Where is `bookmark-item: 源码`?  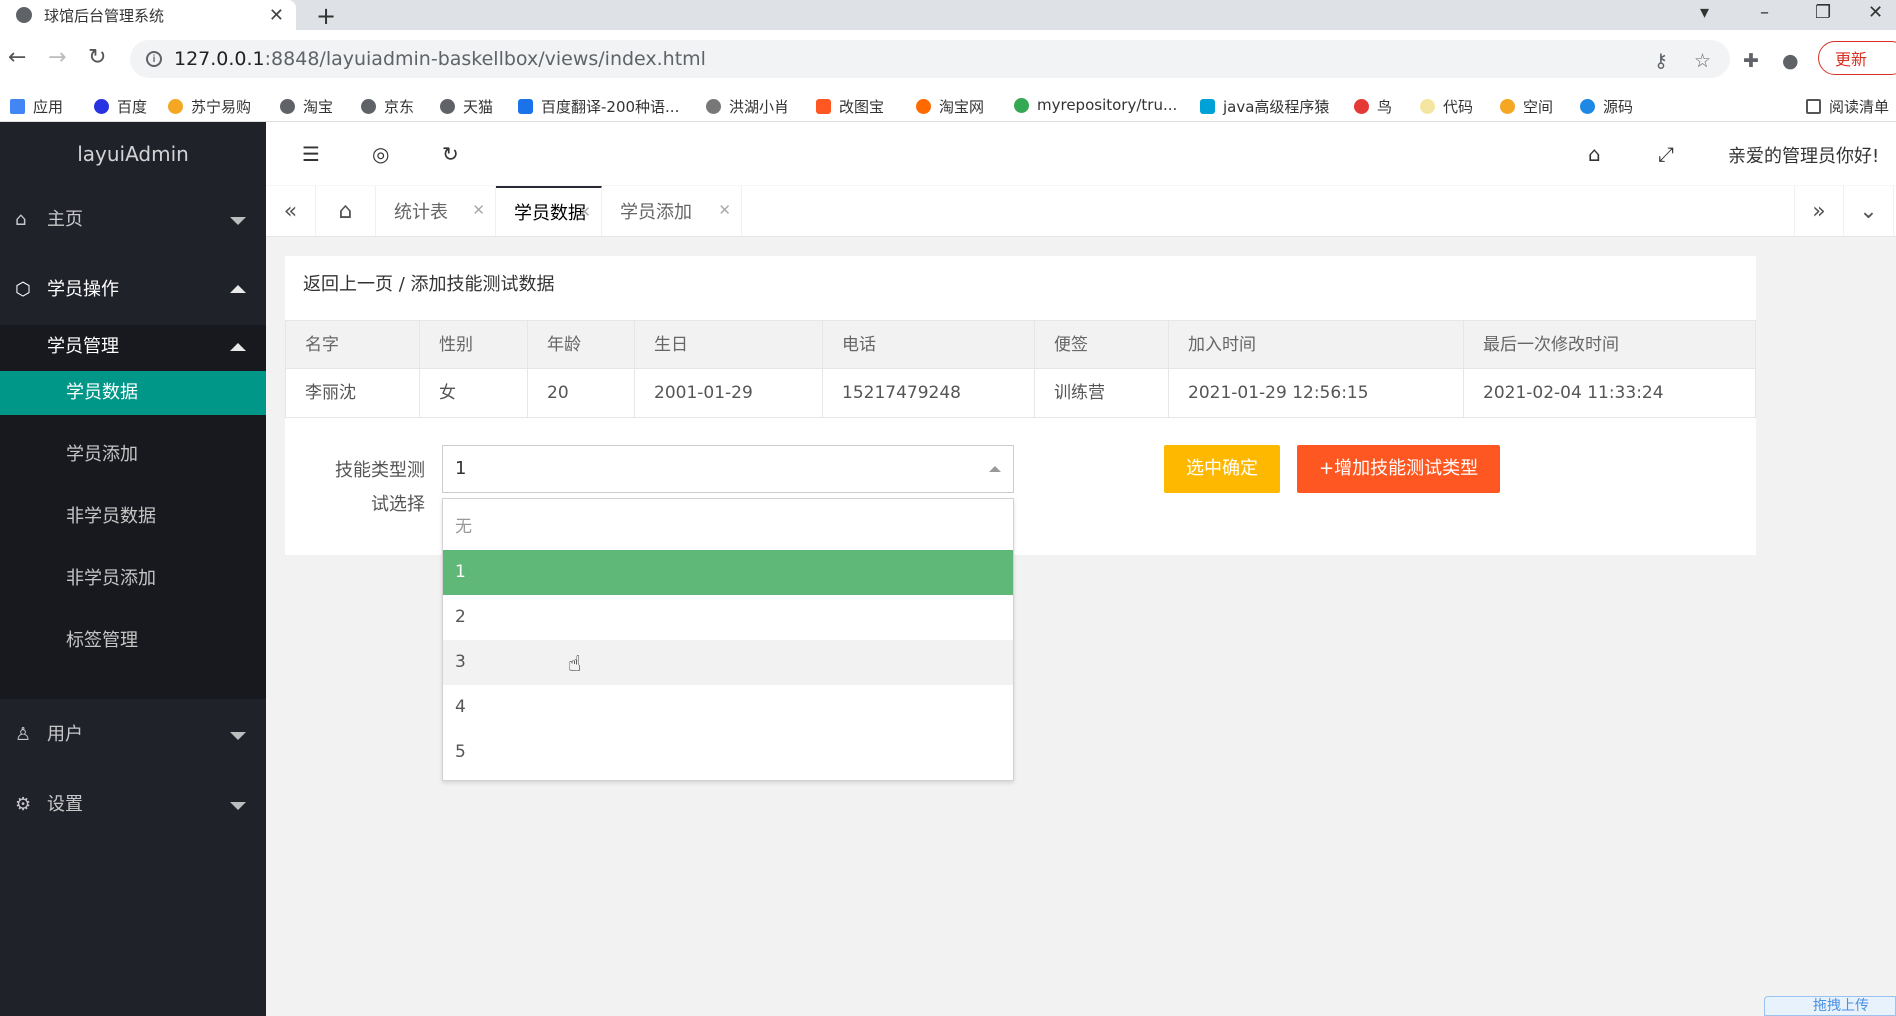 bookmark-item: 源码 is located at coordinates (1606, 106).